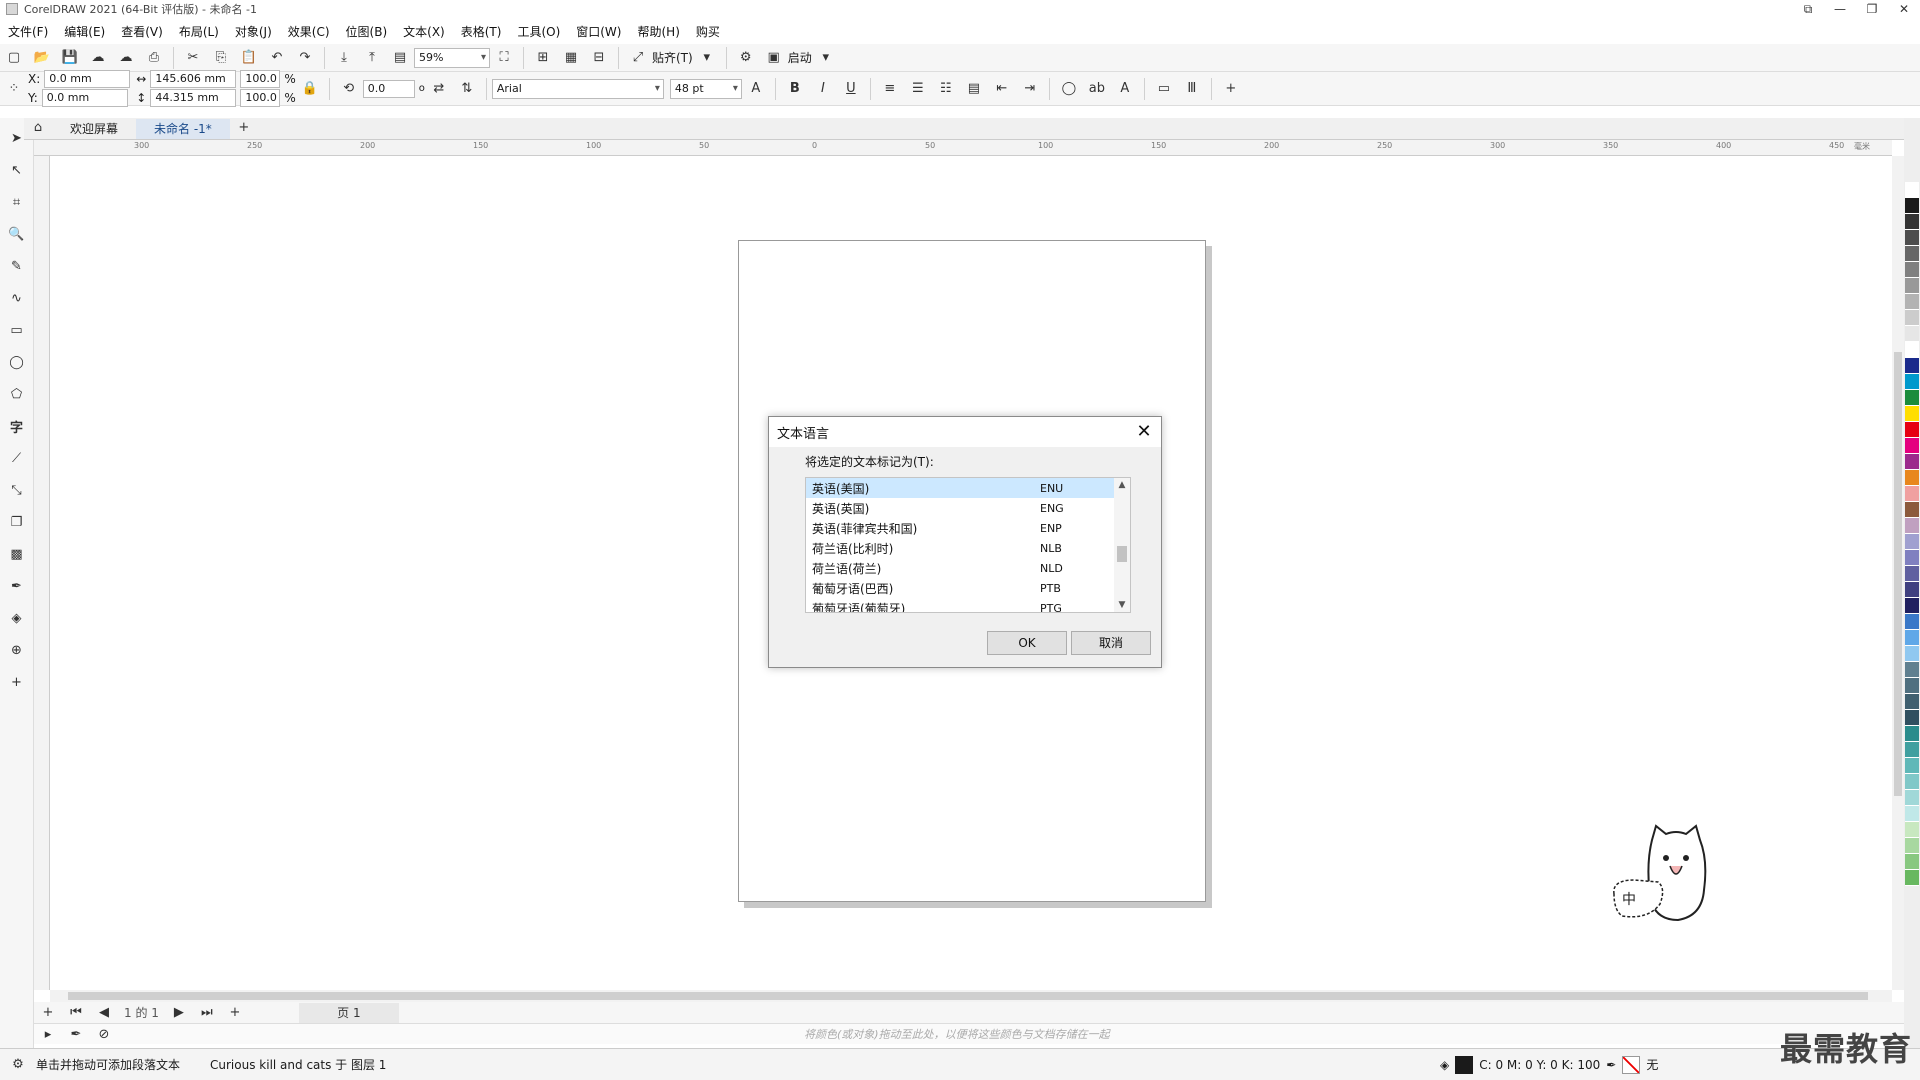 This screenshot has width=1920, height=1080. What do you see at coordinates (800, 57) in the screenshot?
I see `launch-button: 启动` at bounding box center [800, 57].